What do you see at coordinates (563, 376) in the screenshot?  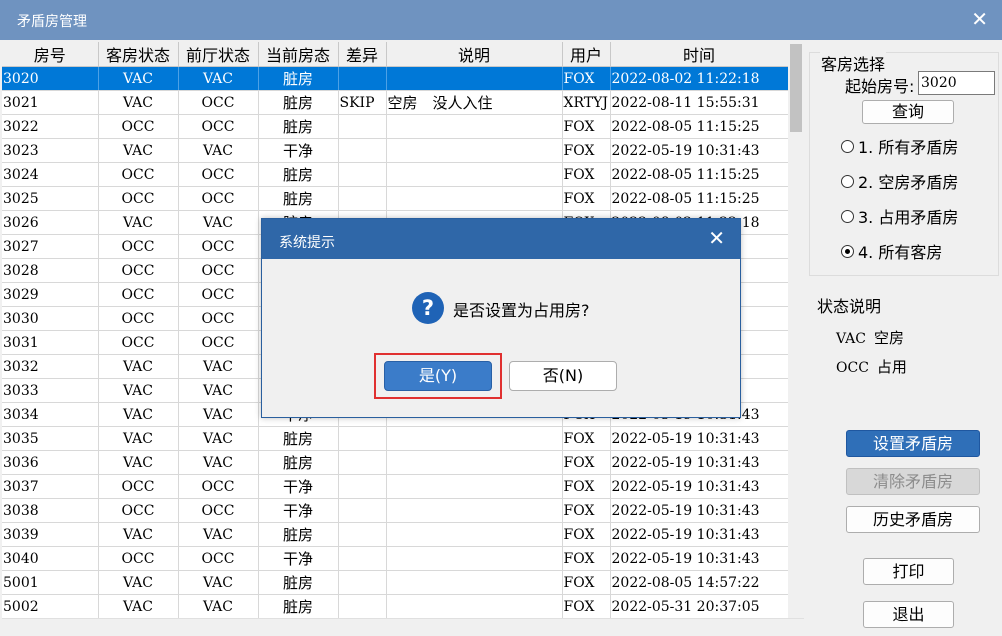 I see `no-button: 否(N)` at bounding box center [563, 376].